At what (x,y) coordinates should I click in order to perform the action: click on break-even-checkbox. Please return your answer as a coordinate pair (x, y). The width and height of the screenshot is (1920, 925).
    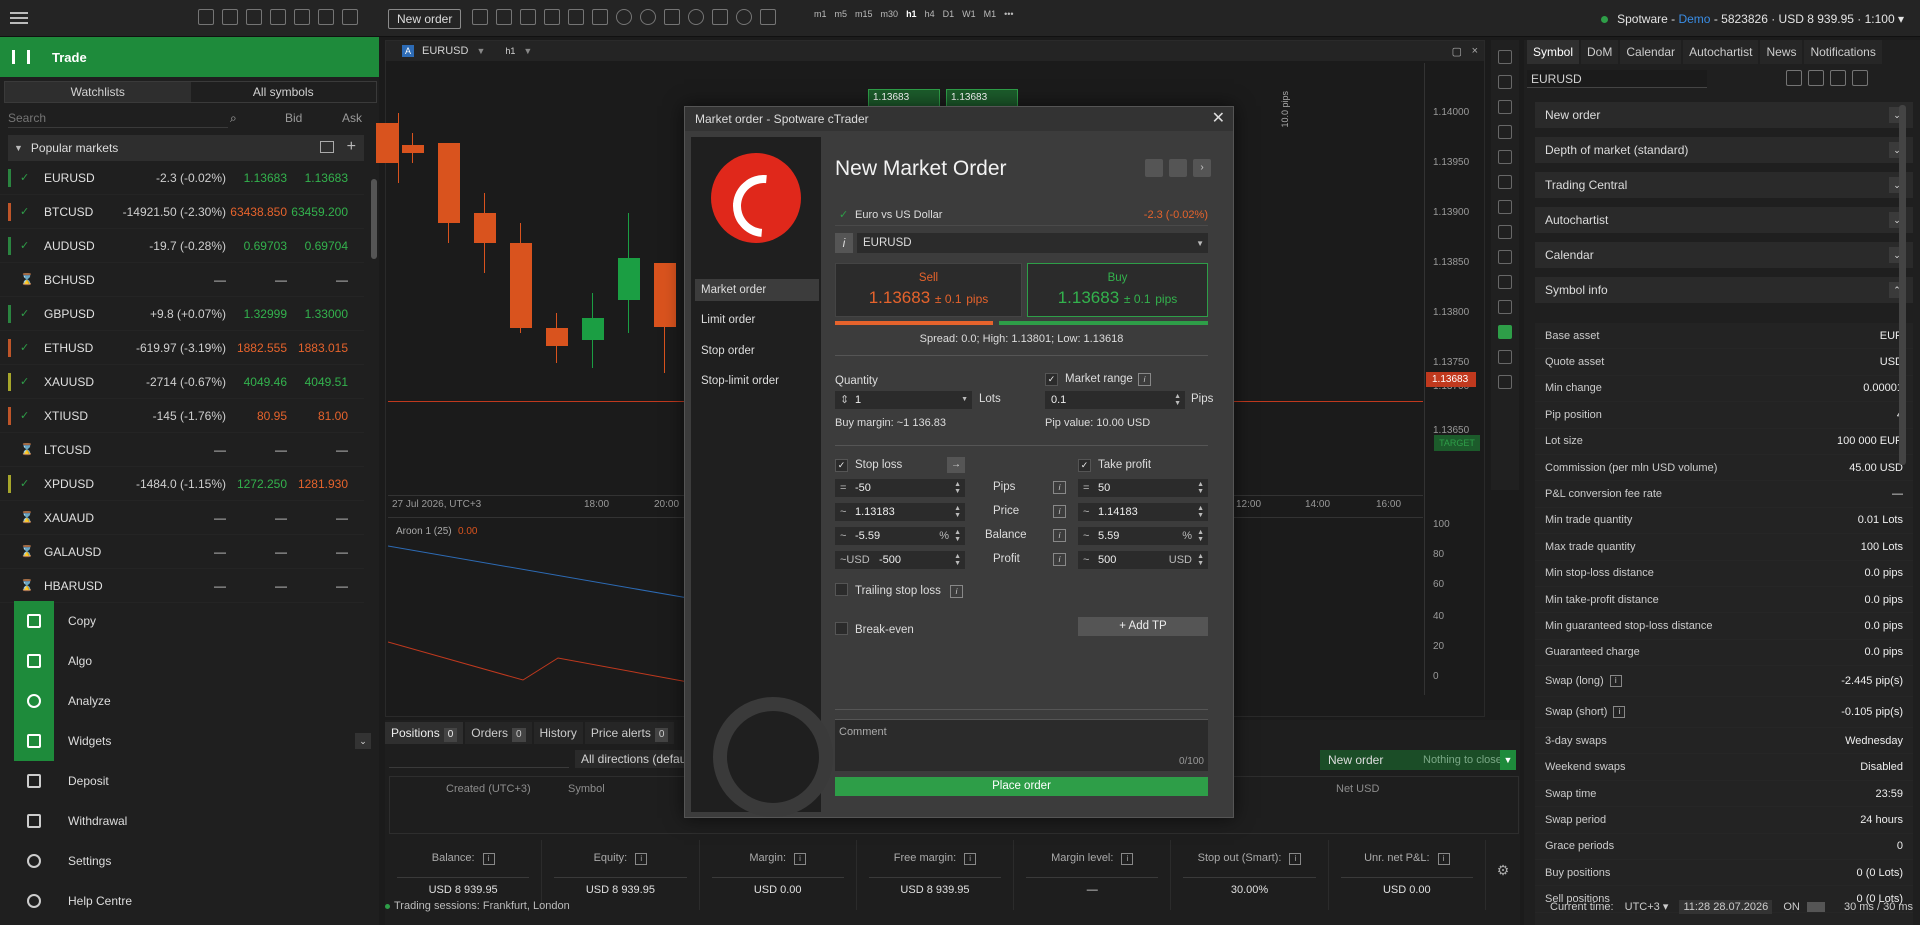
    Looking at the image, I should click on (841, 628).